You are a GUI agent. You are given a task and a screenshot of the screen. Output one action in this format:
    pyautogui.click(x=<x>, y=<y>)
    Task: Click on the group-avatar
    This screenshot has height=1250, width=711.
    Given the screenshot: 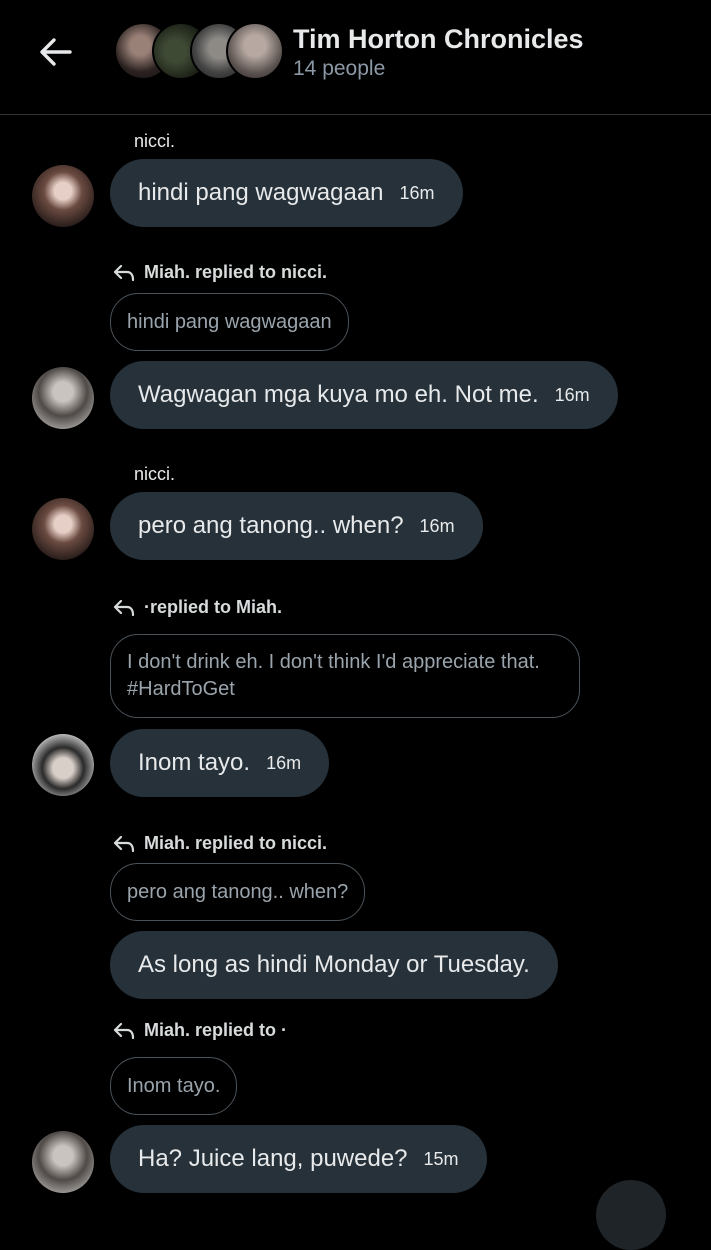 What is the action you would take?
    pyautogui.click(x=255, y=51)
    